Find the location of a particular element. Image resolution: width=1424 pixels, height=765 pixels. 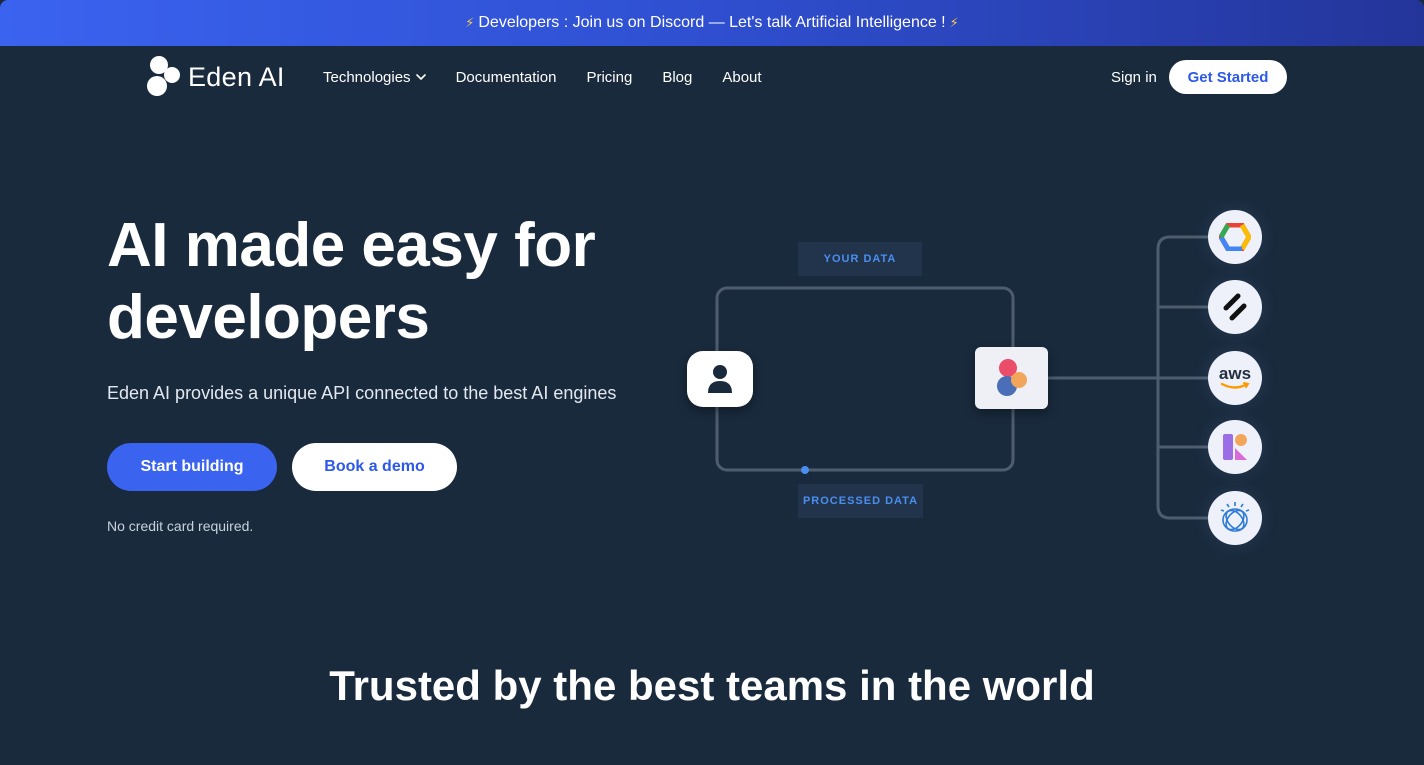

slash-provider-icon is located at coordinates (1235, 307).